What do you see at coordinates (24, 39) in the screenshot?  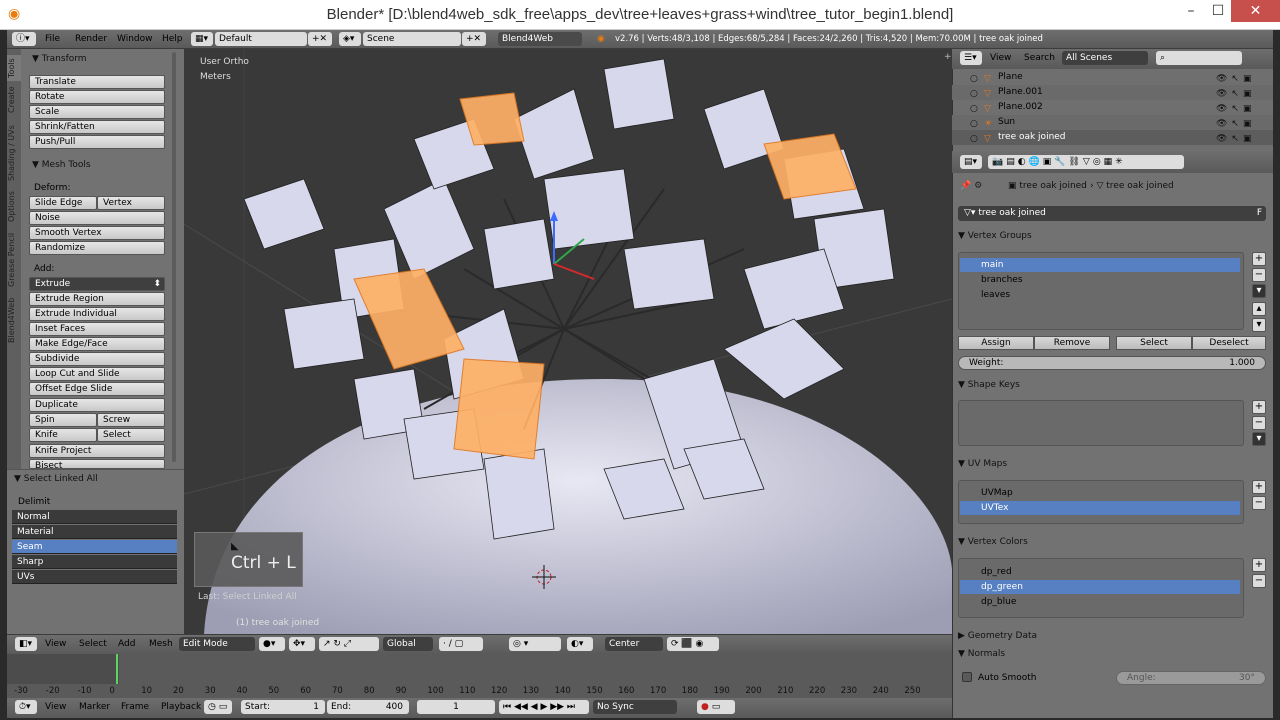 I see `editor-type-info-icon: ⓘ▾` at bounding box center [24, 39].